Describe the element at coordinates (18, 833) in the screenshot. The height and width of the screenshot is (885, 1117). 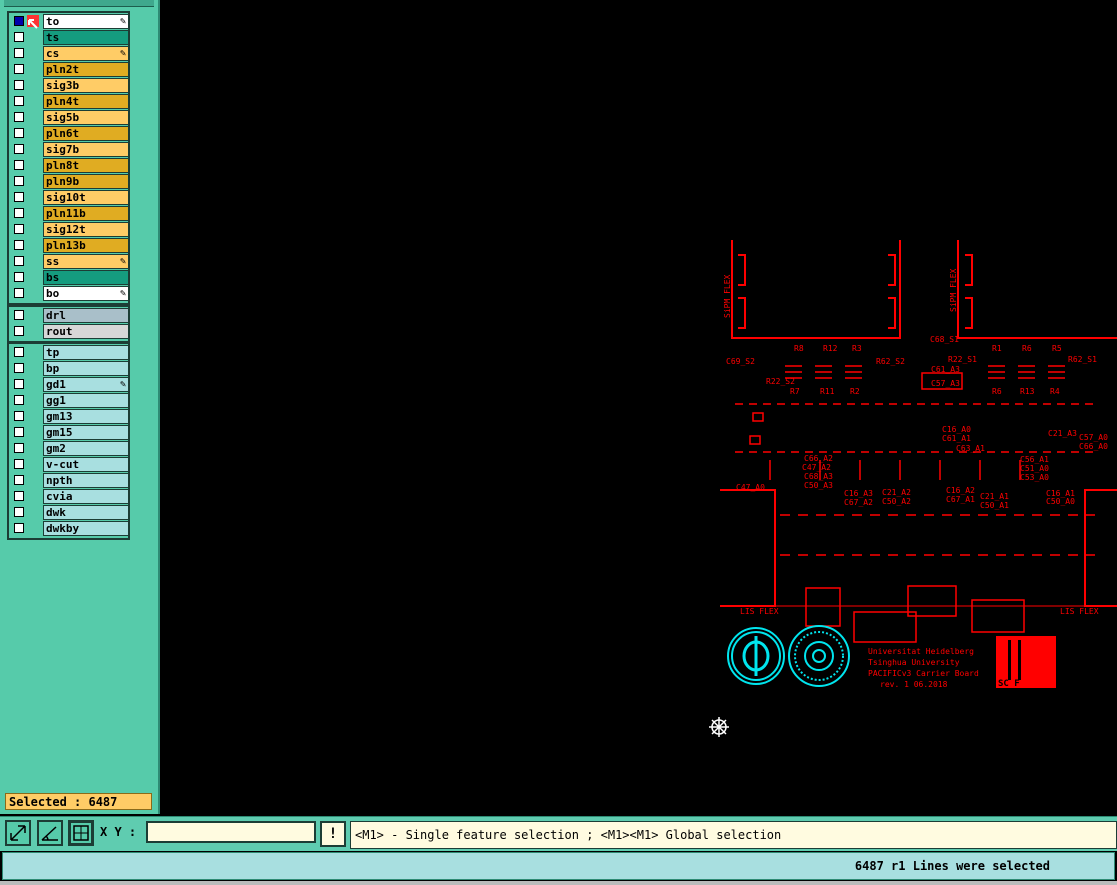
I see `zoom-region-button` at that location.